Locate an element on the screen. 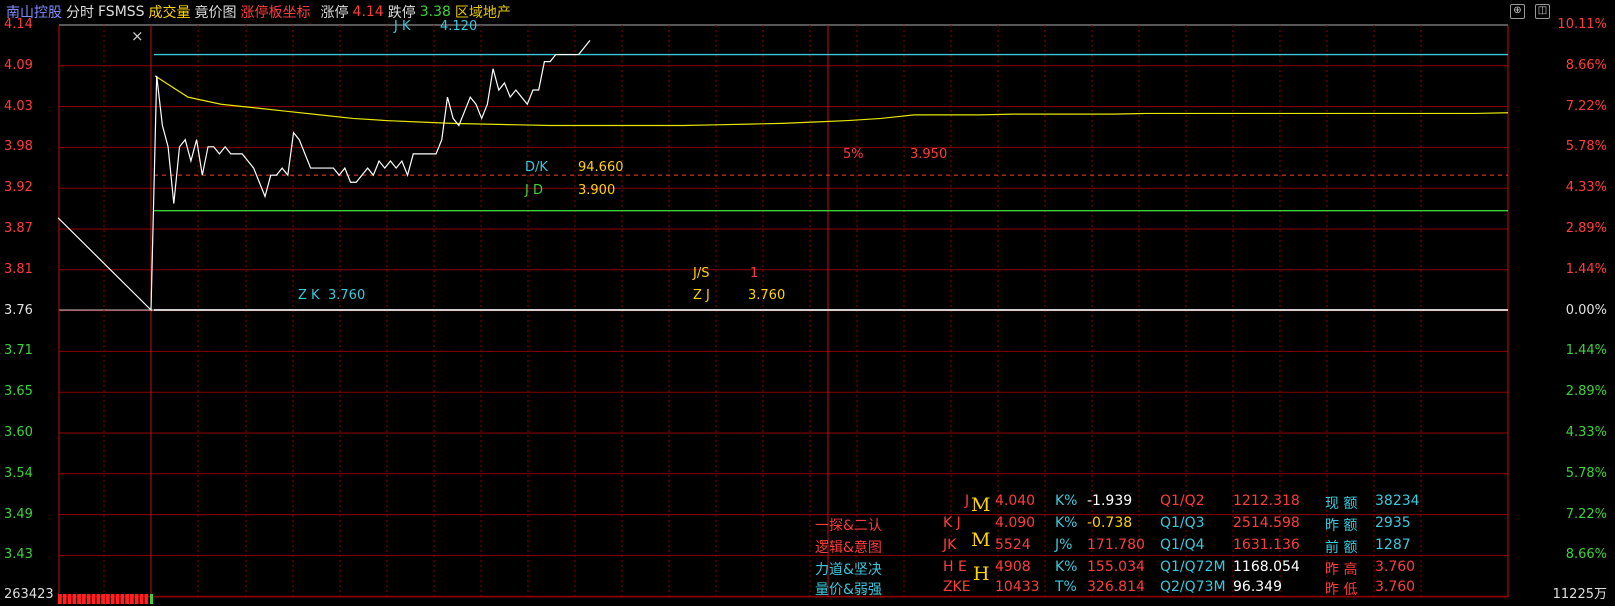  table-cell: 38234 is located at coordinates (1397, 501).